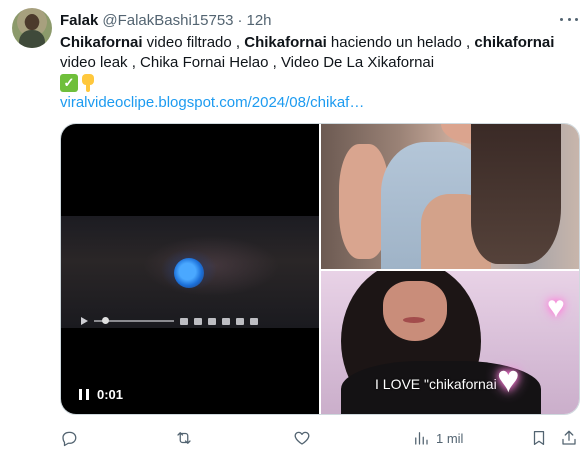 The image size is (588, 468). I want to click on author-handle: @FalakBashi15753, so click(167, 20).